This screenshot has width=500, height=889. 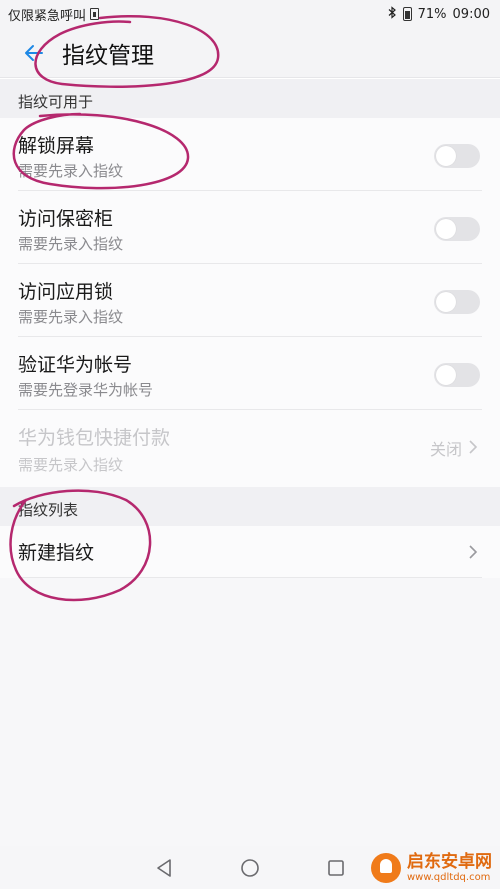 I want to click on setting-row-unlock-screen: 解锁屏幕 需要先录入指纹, so click(x=250, y=154).